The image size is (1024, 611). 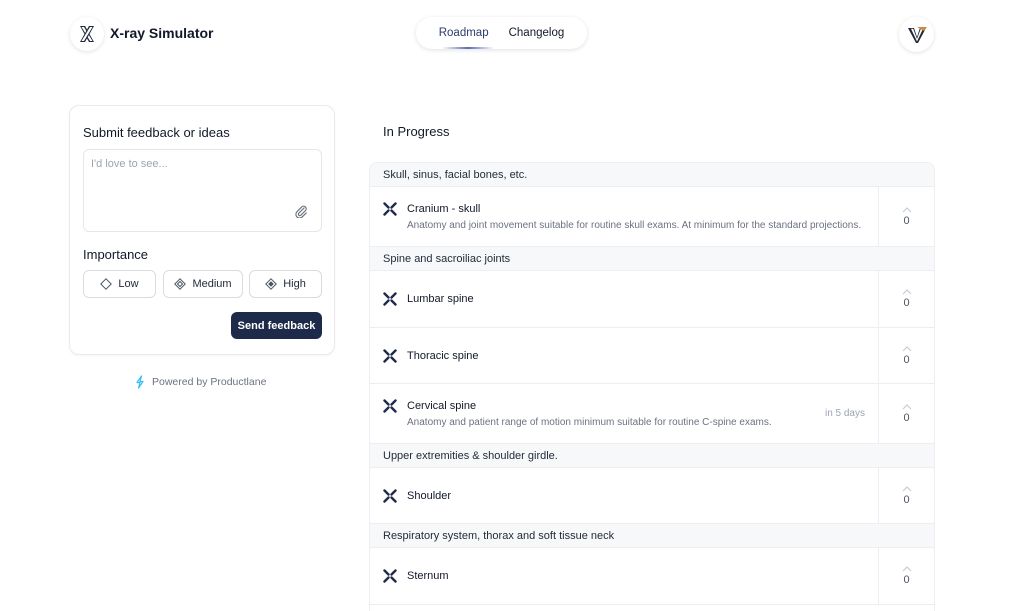 What do you see at coordinates (140, 382) in the screenshot?
I see `productlane-icon` at bounding box center [140, 382].